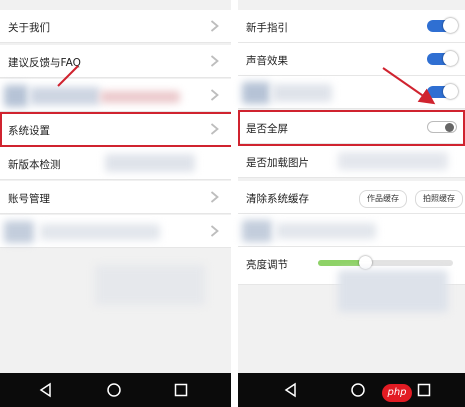 The height and width of the screenshot is (407, 465). Describe the element at coordinates (267, 265) in the screenshot. I see `setting-label: 亮度调节` at that location.